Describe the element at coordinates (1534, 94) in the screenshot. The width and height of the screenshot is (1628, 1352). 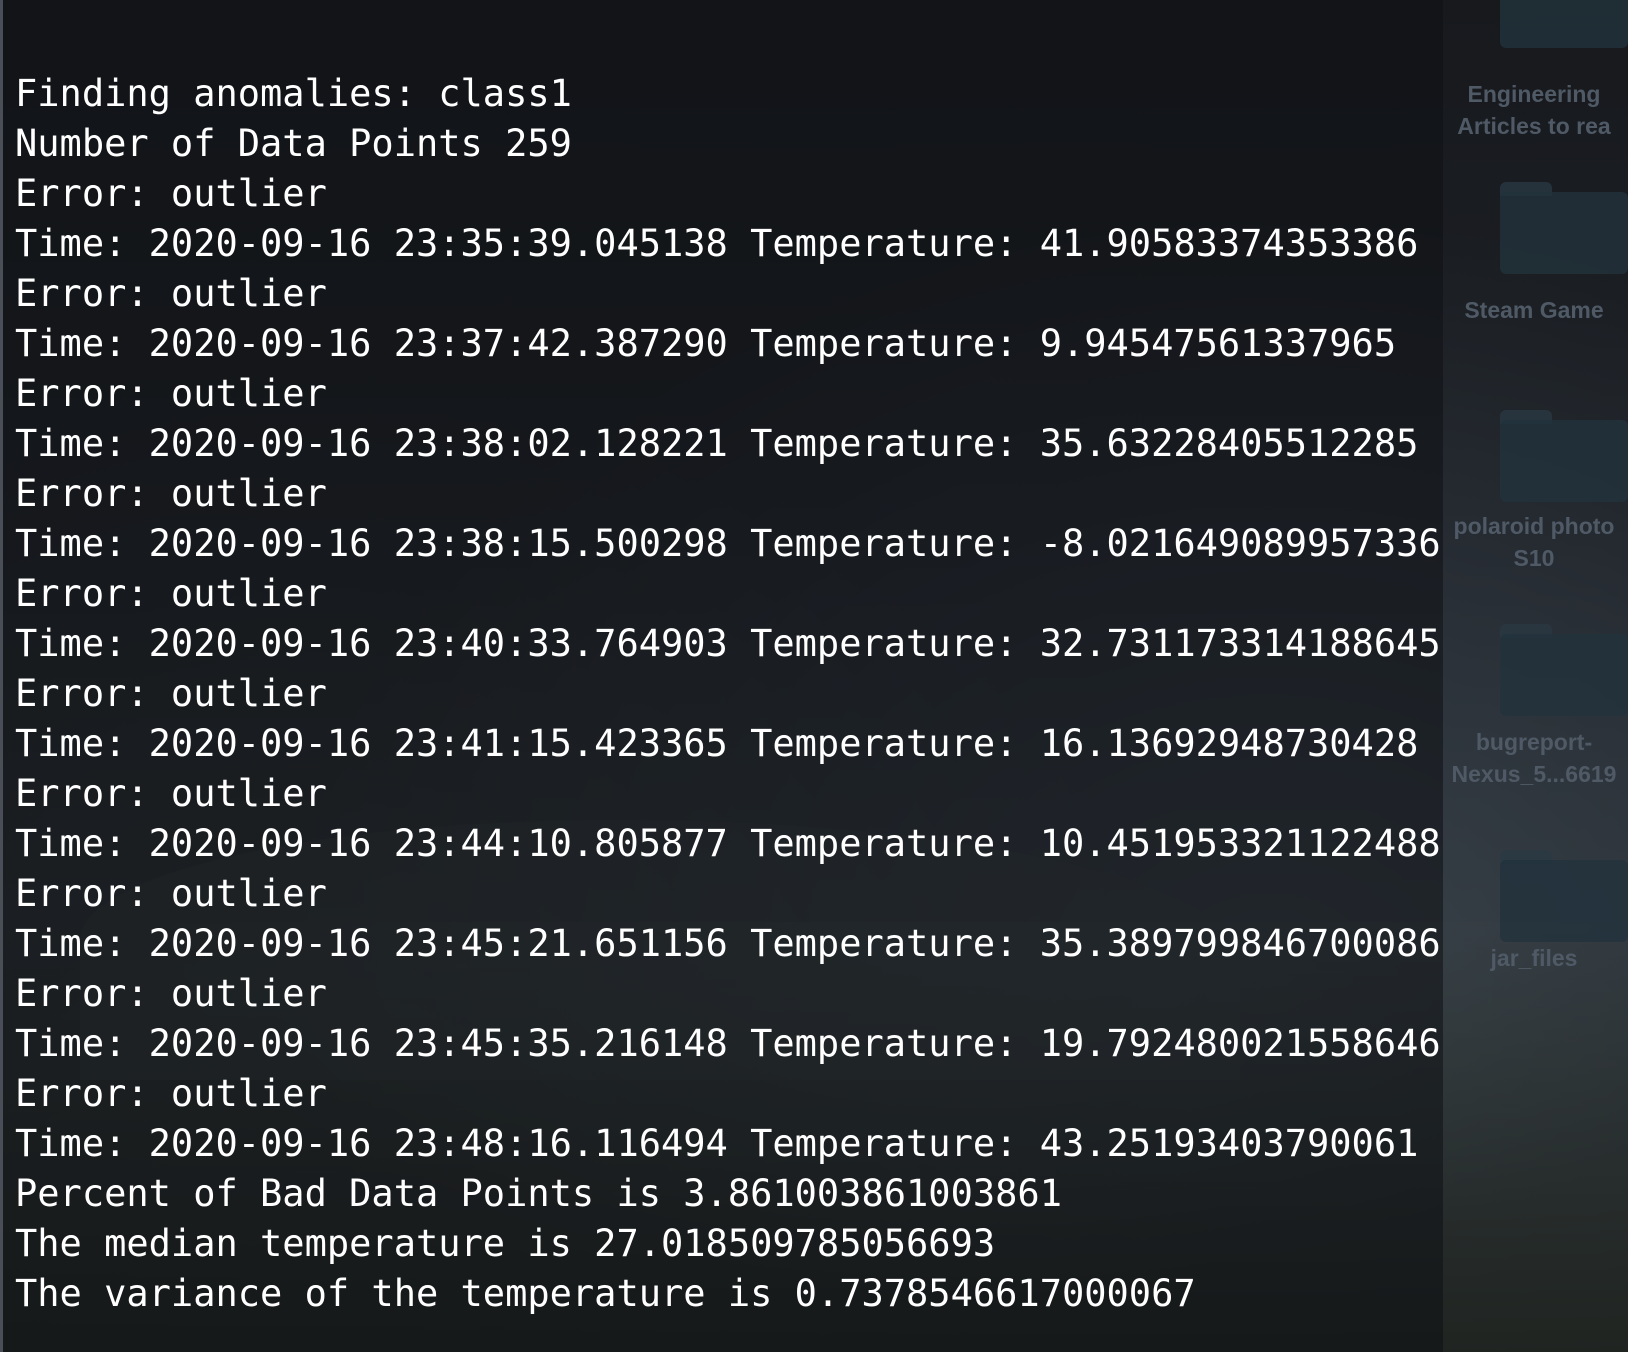
I see `desktop-folder-label: Engineering` at that location.